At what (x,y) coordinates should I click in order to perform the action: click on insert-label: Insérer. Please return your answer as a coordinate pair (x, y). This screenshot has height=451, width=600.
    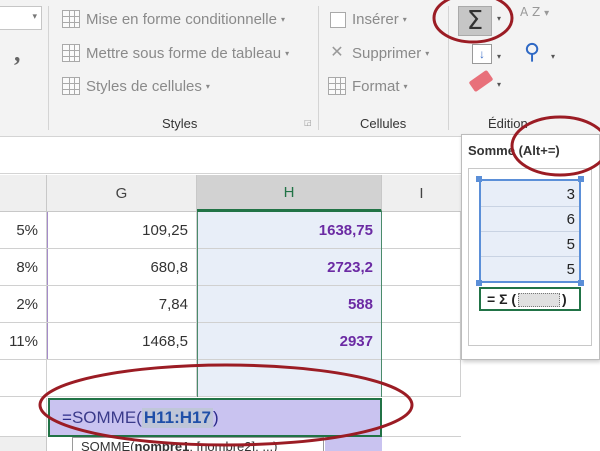
    Looking at the image, I should click on (375, 19).